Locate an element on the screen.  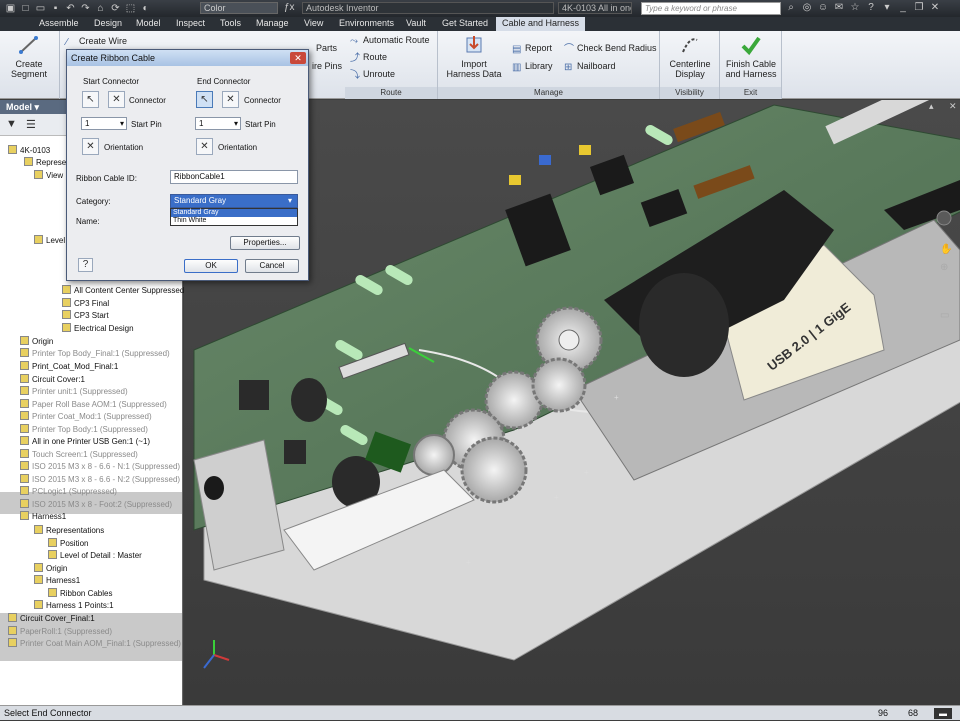
viewport-close-icon: ✕ is located at coordinates (953, 106).